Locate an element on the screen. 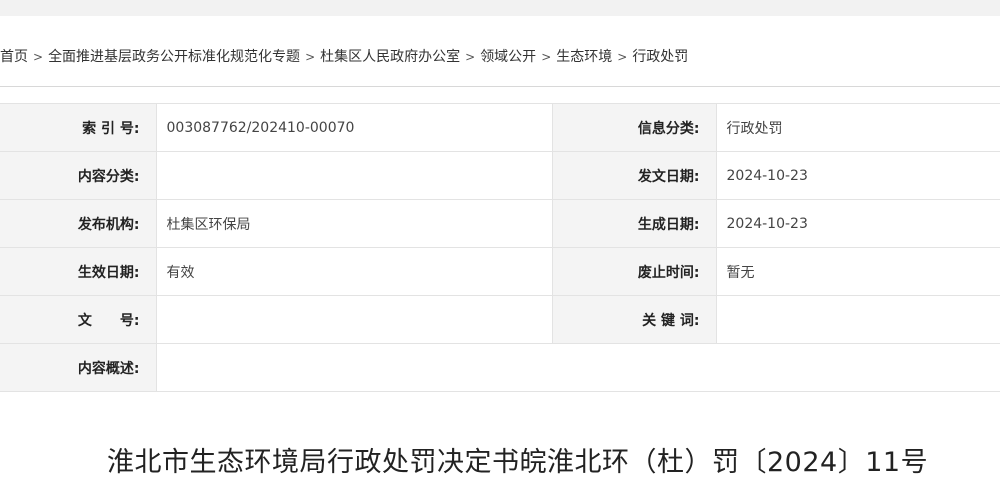 The image size is (1000, 501). keywords-label: 关 键 词: is located at coordinates (633, 319).